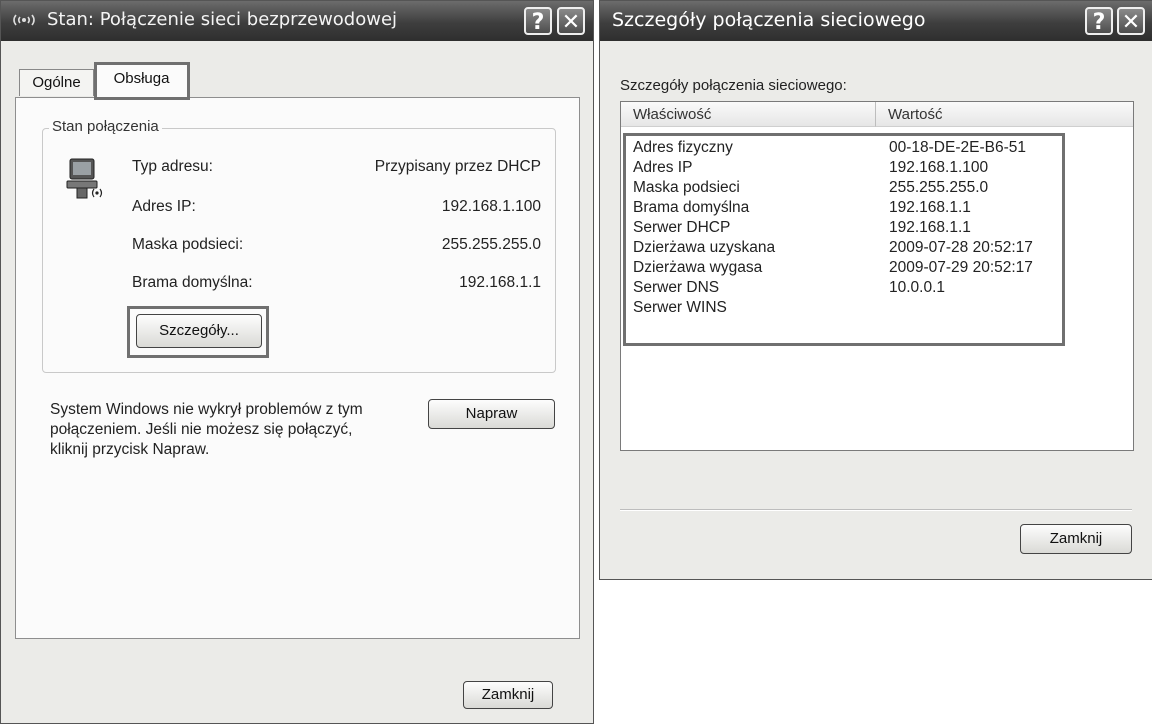 The width and height of the screenshot is (1152, 724). Describe the element at coordinates (192, 282) in the screenshot. I see `default-gateway-label: Brama domyślna:` at that location.